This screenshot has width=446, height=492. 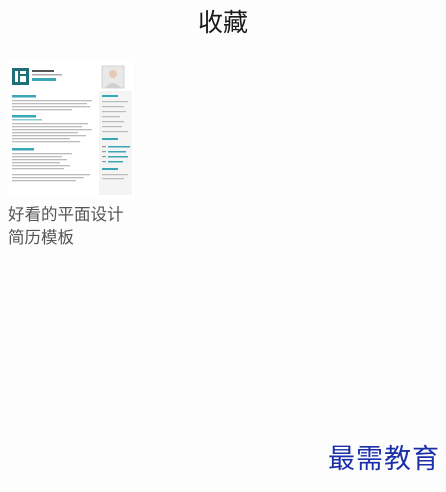 I want to click on page-title: 收藏, so click(x=222, y=22).